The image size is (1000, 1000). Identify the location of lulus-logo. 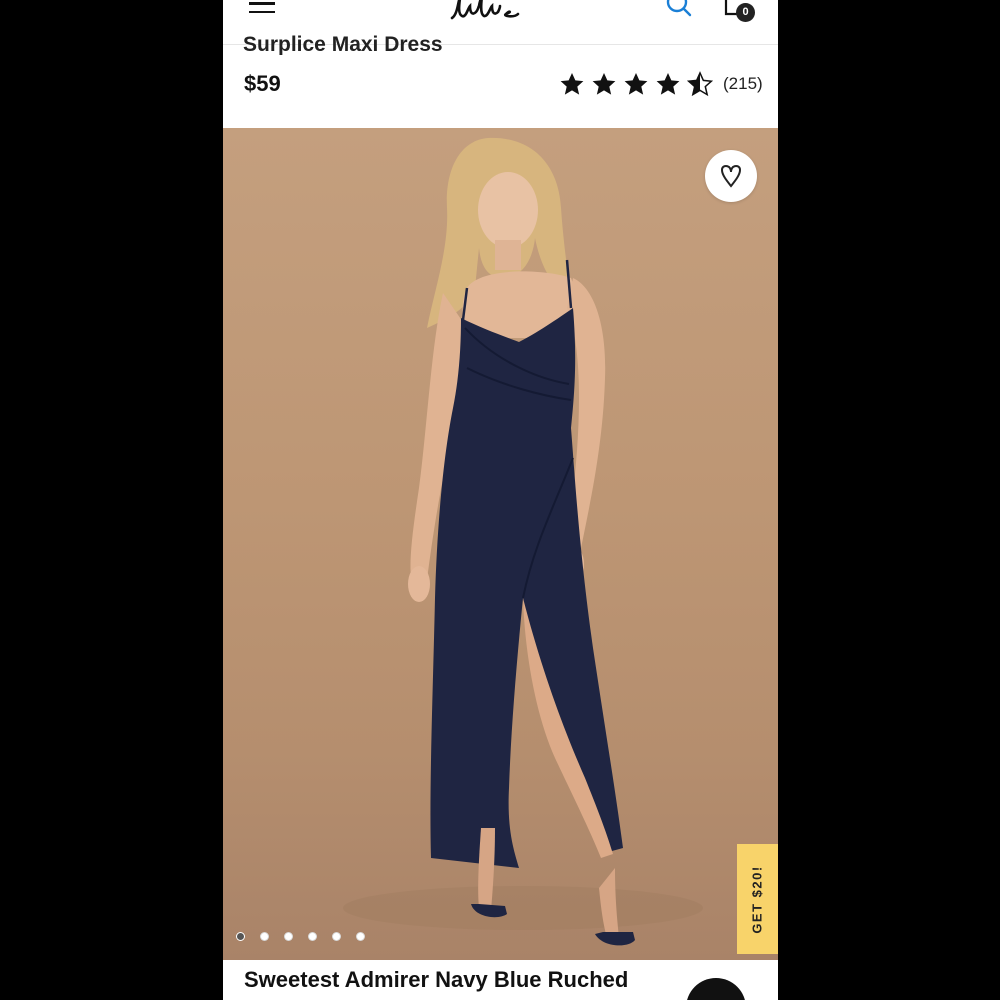
(500, 12).